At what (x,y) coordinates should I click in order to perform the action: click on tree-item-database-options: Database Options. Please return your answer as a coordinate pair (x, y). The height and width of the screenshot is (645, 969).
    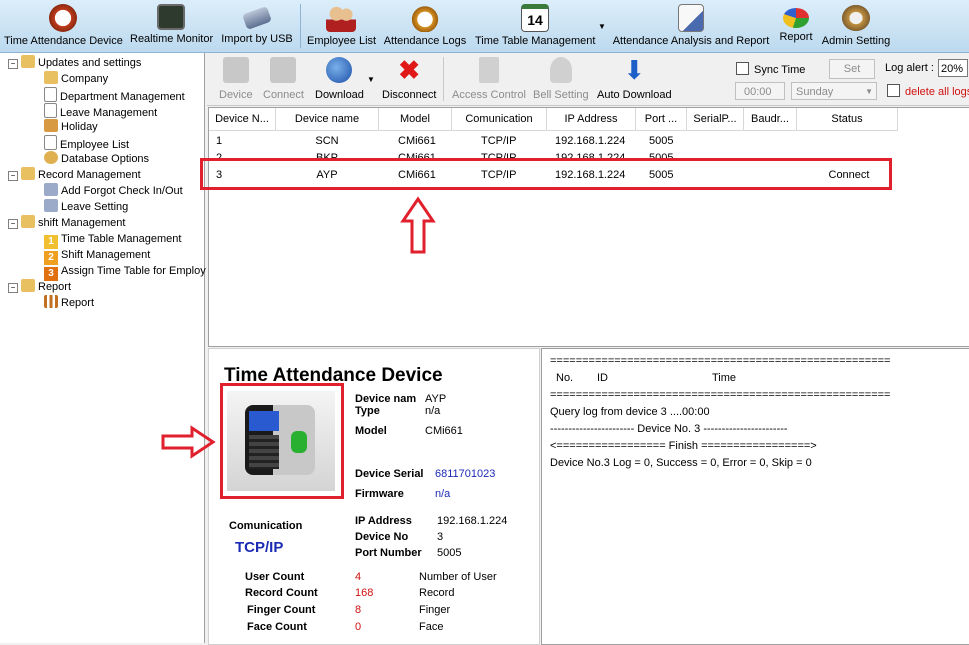
    Looking at the image, I should click on (96, 159).